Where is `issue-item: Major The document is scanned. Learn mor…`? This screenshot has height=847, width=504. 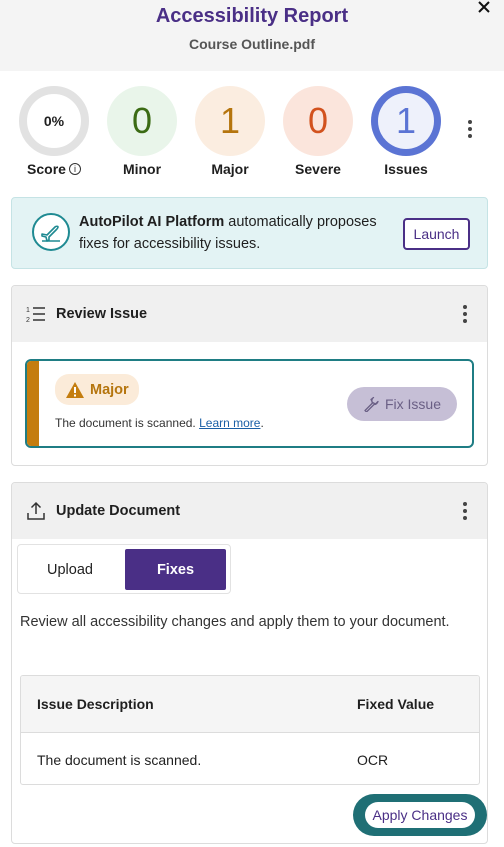 issue-item: Major The document is scanned. Learn mor… is located at coordinates (249, 403).